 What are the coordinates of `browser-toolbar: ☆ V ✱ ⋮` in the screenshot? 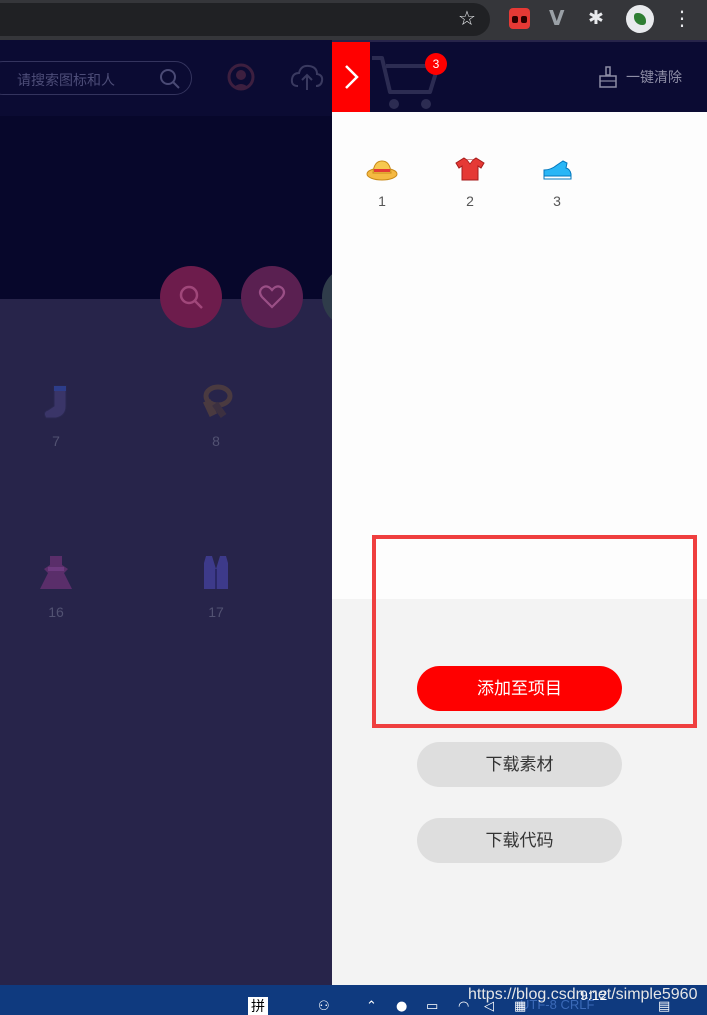 It's located at (353, 20).